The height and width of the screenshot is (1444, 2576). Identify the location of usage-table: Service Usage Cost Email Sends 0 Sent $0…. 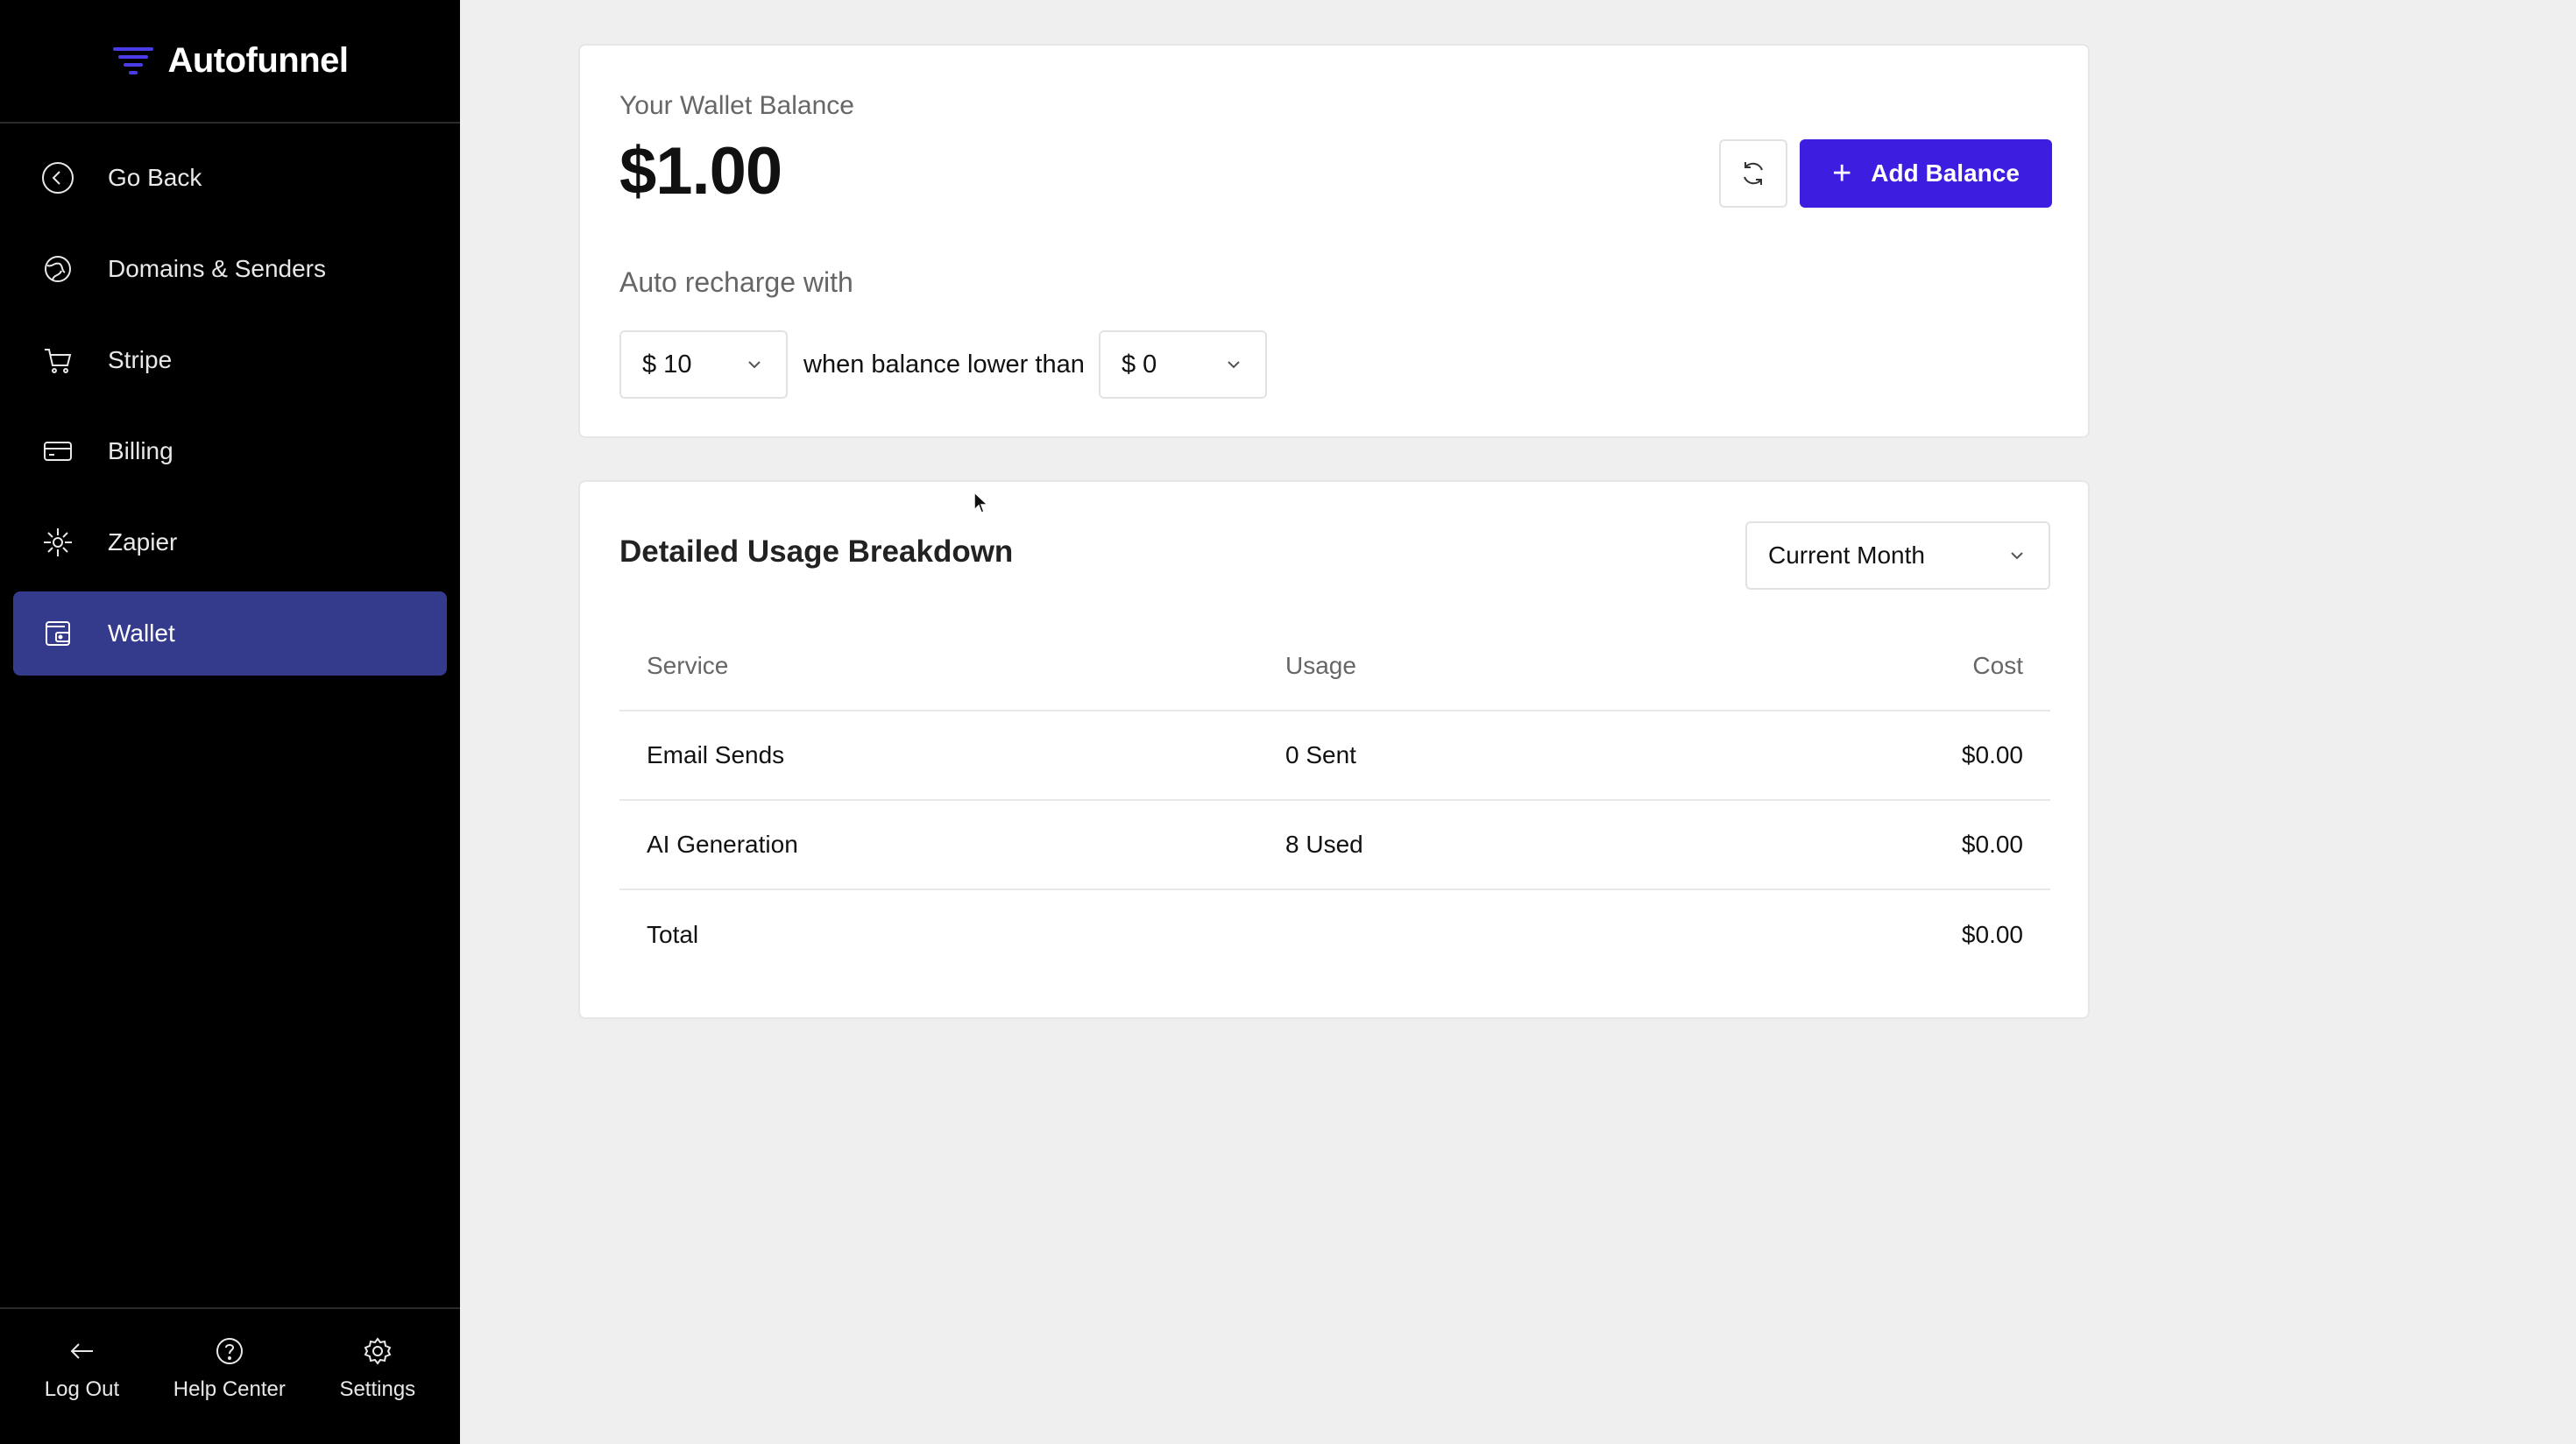
(1334, 801).